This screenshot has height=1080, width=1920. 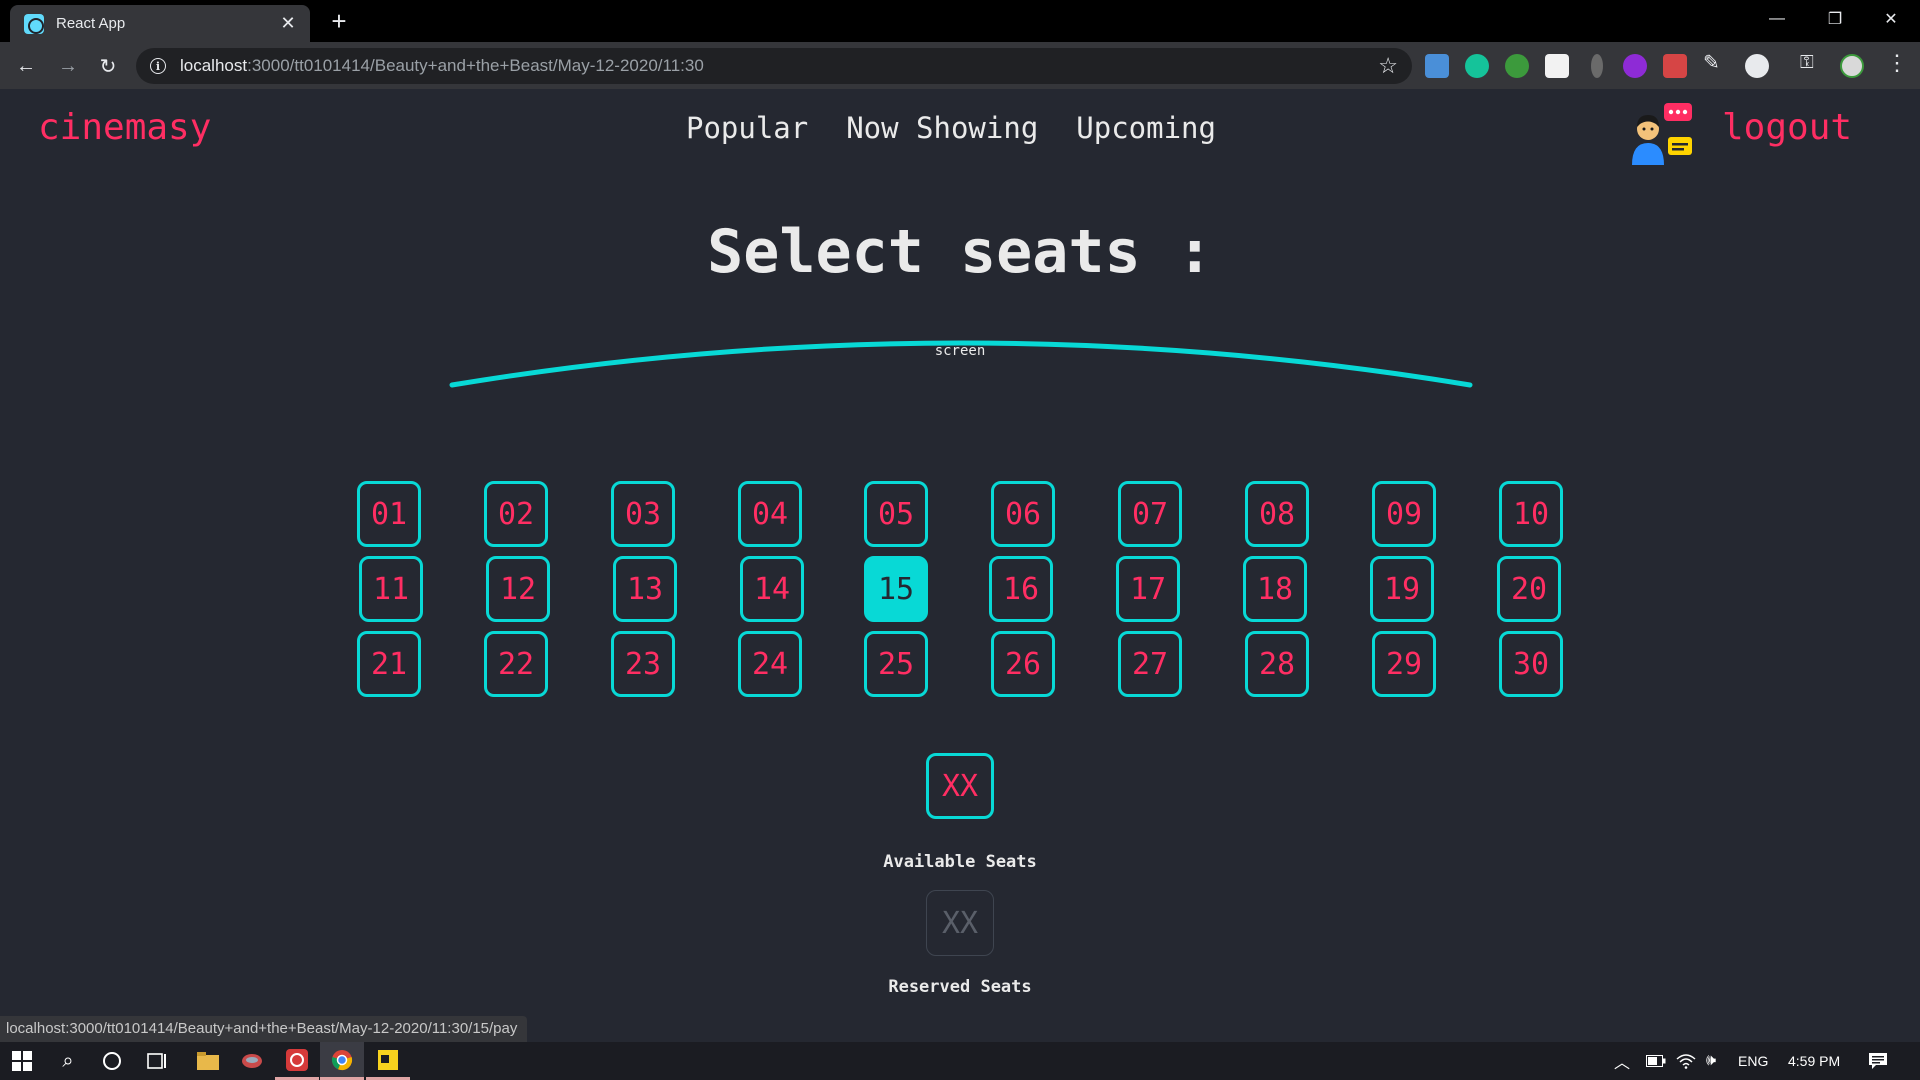 I want to click on app-icon, so click(x=252, y=1061).